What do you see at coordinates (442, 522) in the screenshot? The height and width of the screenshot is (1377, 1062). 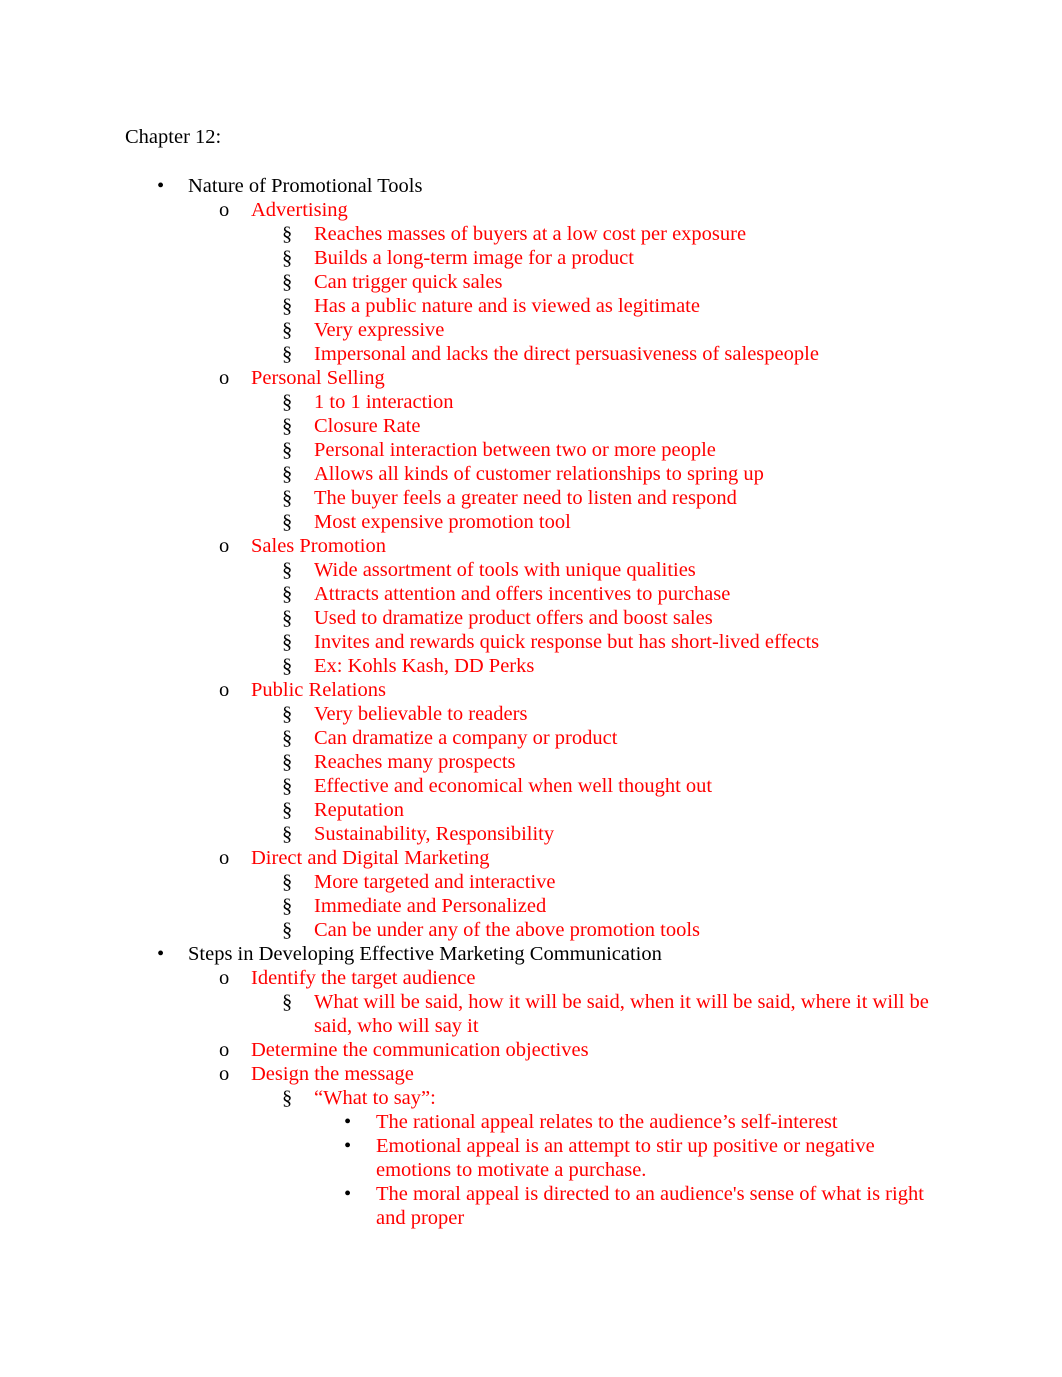 I see `point-item-text: Most expensive promotion tool` at bounding box center [442, 522].